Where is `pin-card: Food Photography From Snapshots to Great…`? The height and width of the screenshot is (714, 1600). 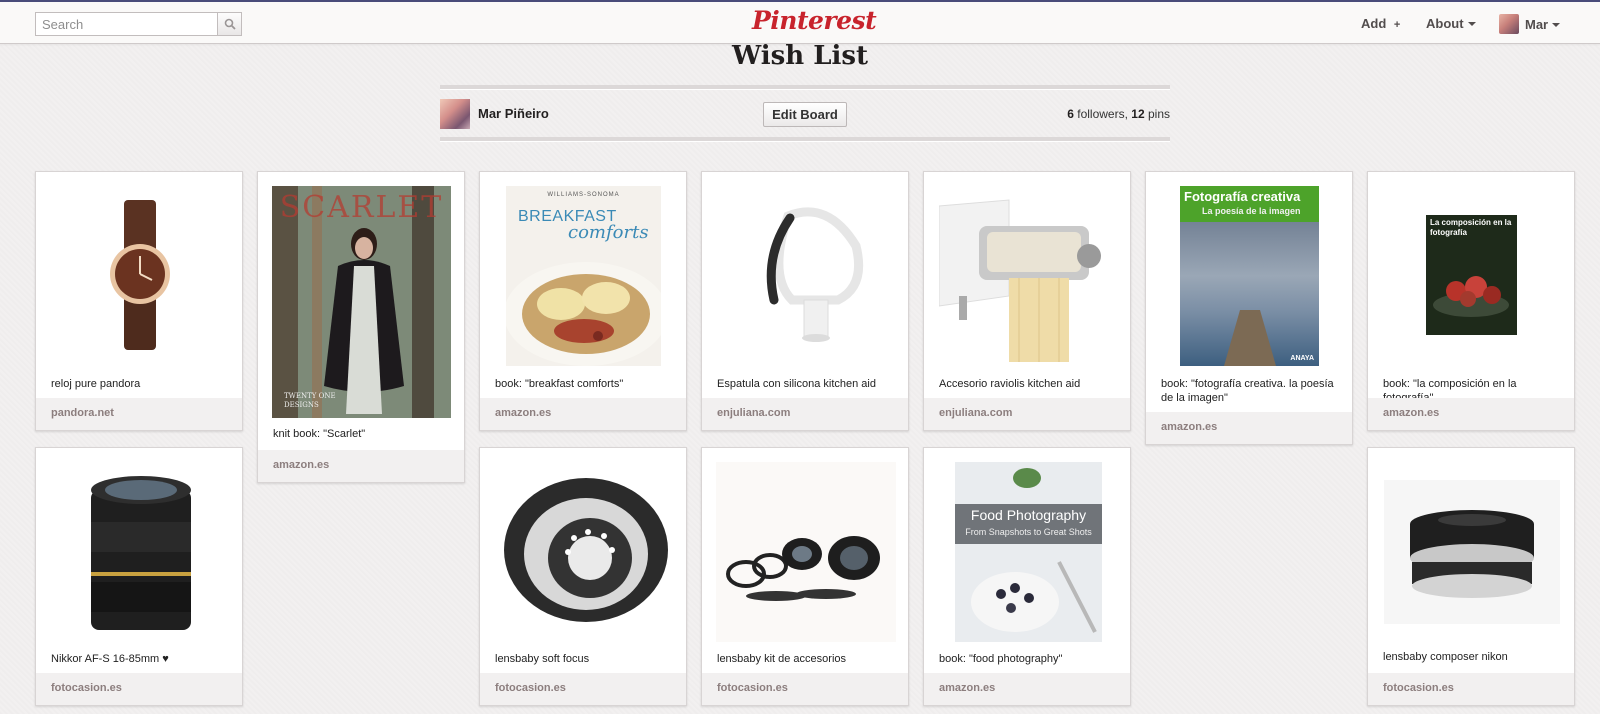
pin-card: Food Photography From Snapshots to Great… is located at coordinates (1027, 576).